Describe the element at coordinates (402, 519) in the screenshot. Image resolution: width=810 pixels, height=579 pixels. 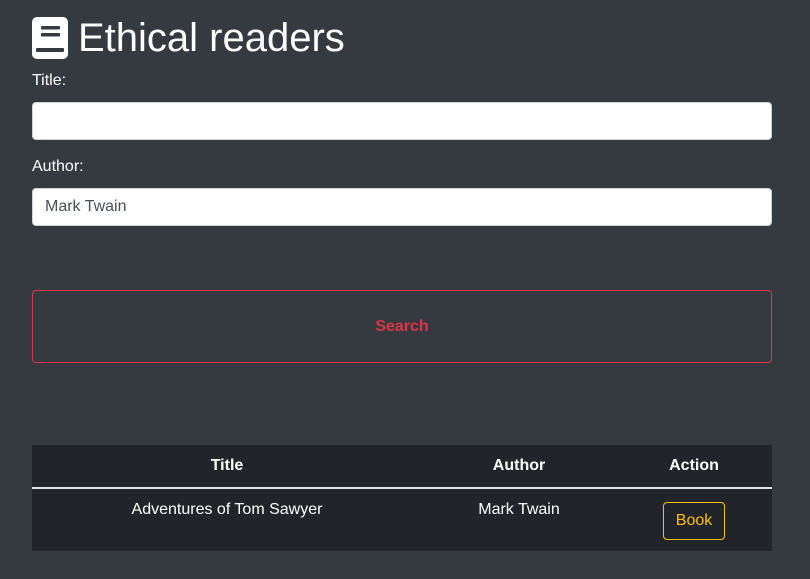
I see `table-row: Adventures of Tom Sawyer Mark Twain Book` at that location.